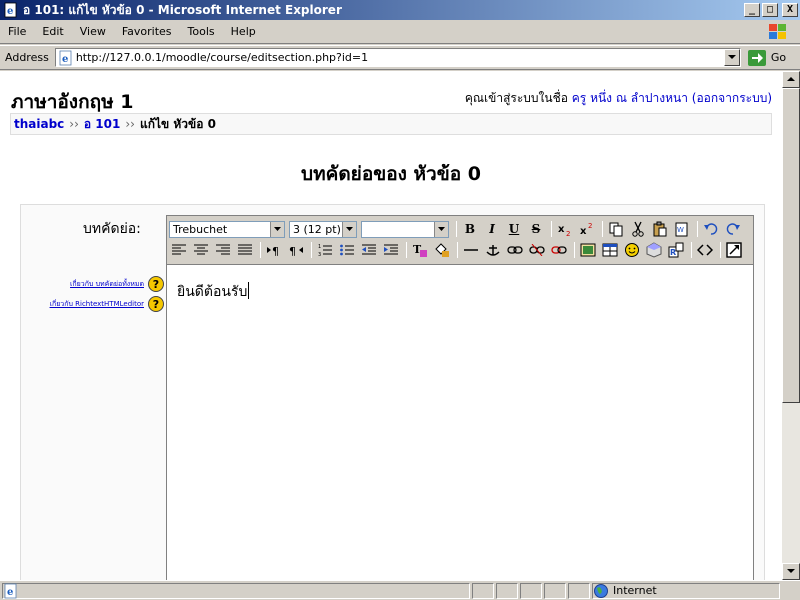  I want to click on highlight-color-button, so click(442, 250).